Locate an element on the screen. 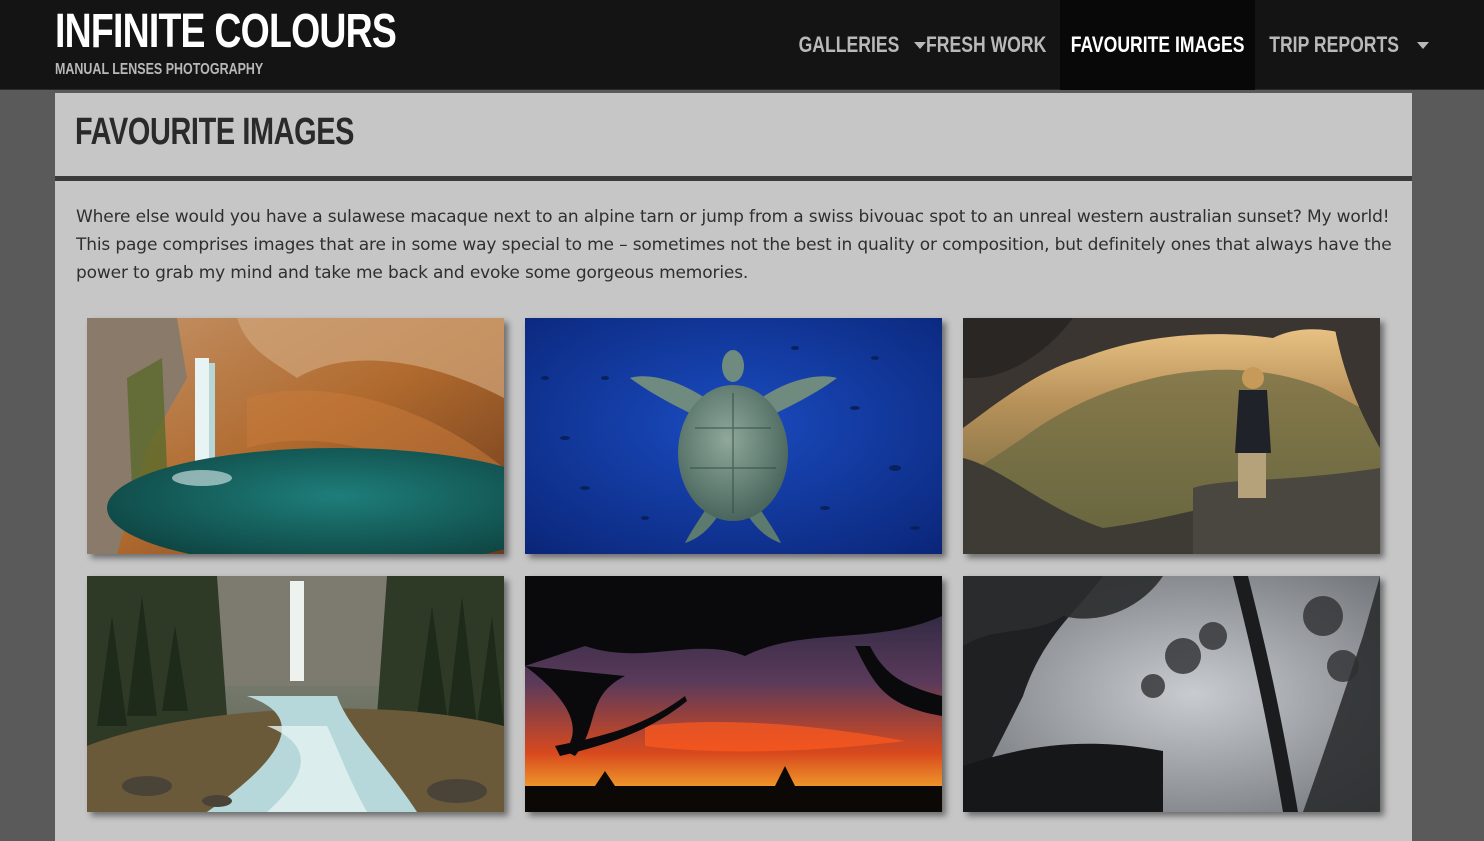 This screenshot has width=1484, height=841. site-logo-subtitle: MANUAL LENSES PHOTOGRAPHY is located at coordinates (159, 69).